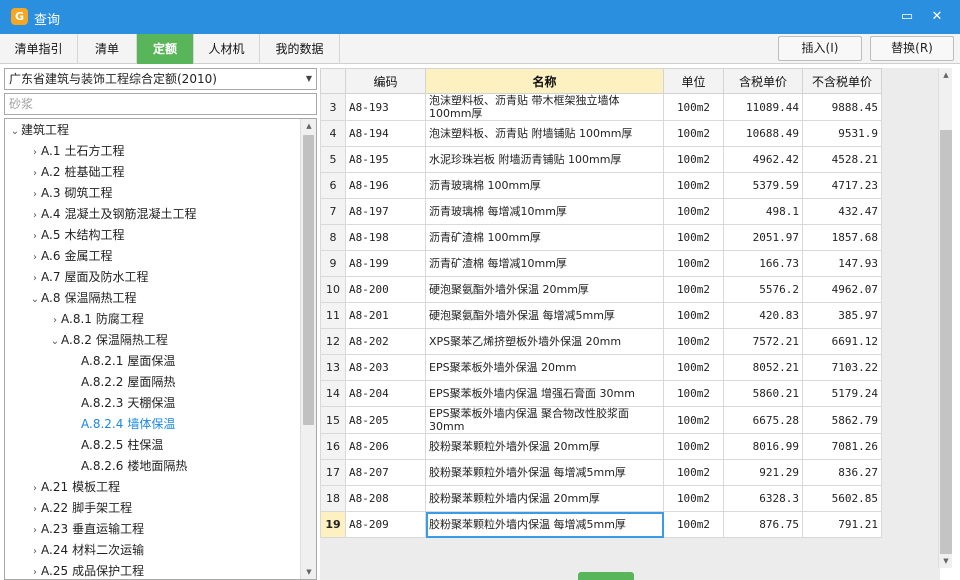 The width and height of the screenshot is (960, 580). Describe the element at coordinates (88, 277) in the screenshot. I see `tree-item: › A.7 屋面及防水工程` at that location.